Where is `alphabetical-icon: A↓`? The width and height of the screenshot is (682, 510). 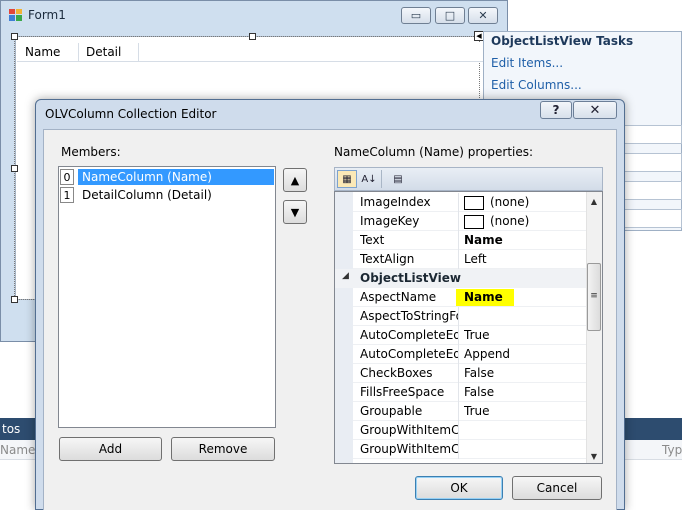 alphabetical-icon: A↓ is located at coordinates (369, 179).